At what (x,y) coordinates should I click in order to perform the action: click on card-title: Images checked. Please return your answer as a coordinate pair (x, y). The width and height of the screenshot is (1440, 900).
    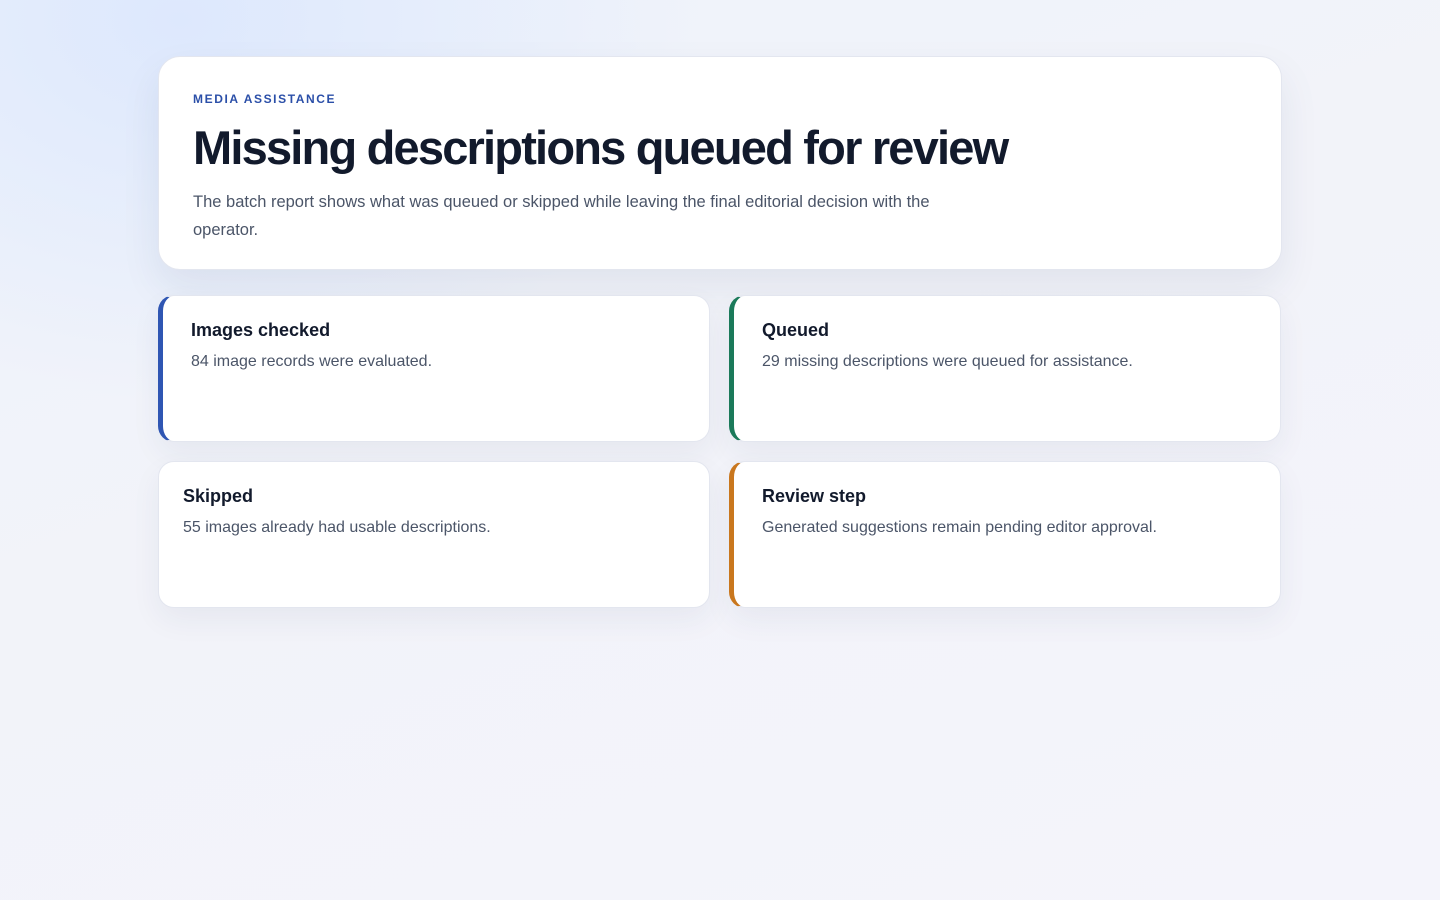
    Looking at the image, I should click on (261, 330).